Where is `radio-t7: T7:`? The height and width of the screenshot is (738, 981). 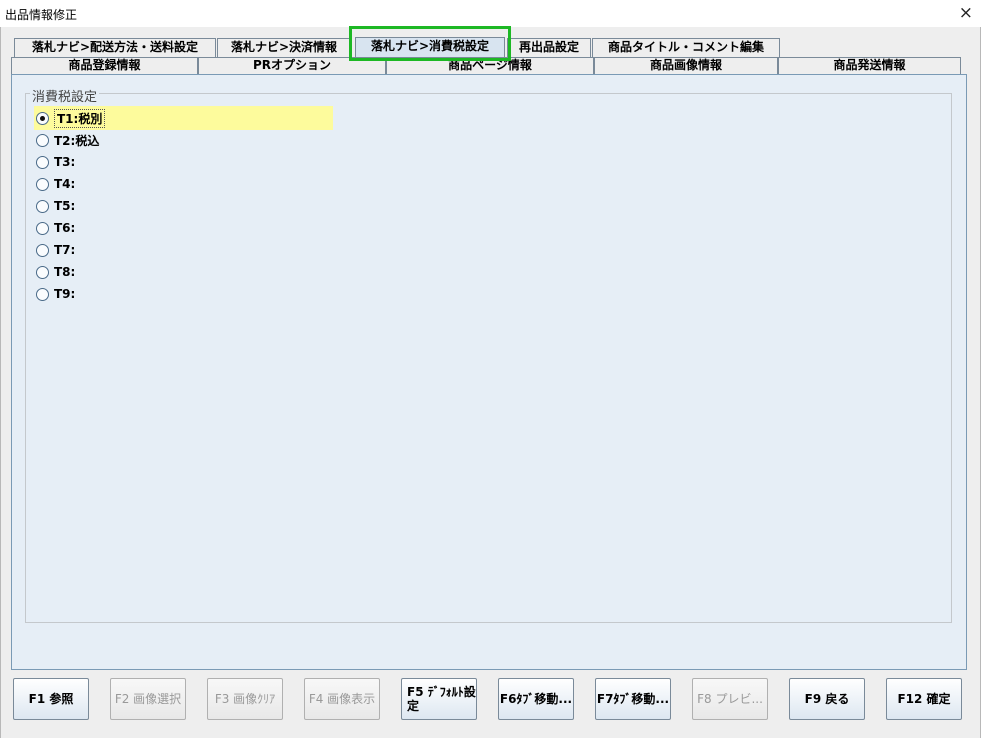 radio-t7: T7: is located at coordinates (55, 250).